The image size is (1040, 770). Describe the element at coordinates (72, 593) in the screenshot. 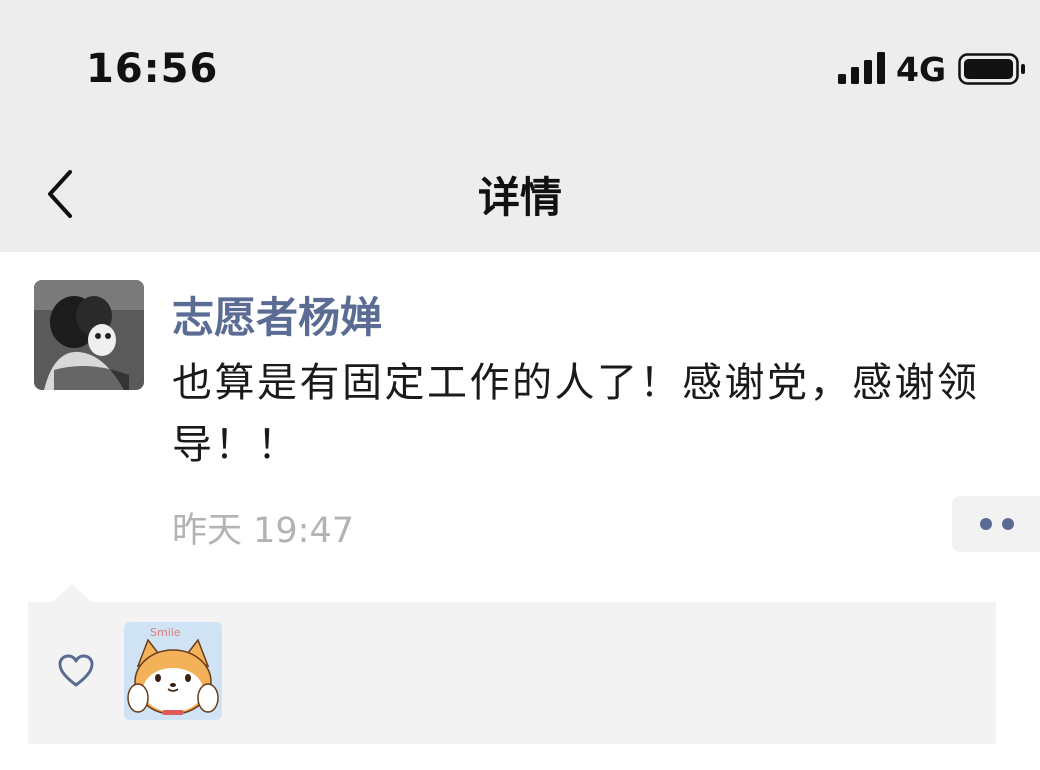

I see `likes-panel-pointer` at that location.